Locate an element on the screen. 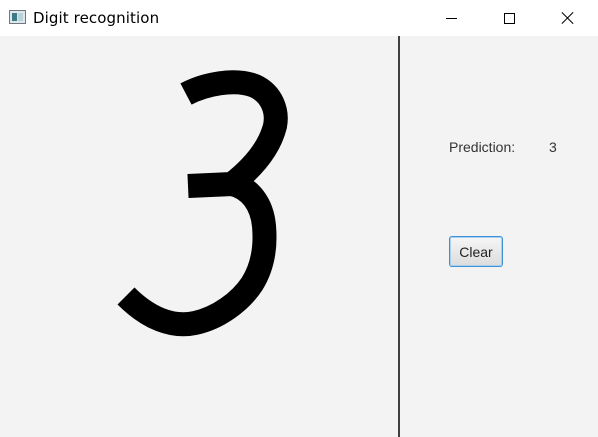  maximize-button is located at coordinates (509, 18).